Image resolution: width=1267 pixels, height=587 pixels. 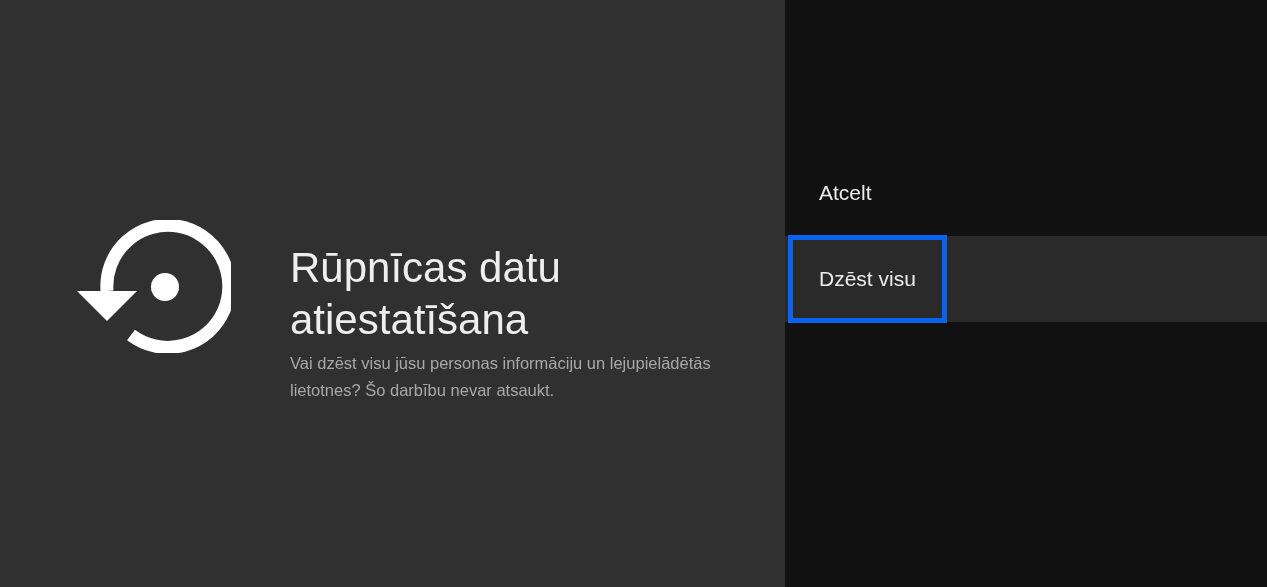 I want to click on dialog-description: Vai dzēst visu jūsu personas informāciju un lejupielādētās lietotnes? Šo darbību nevar atsaukt., so click(x=501, y=377).